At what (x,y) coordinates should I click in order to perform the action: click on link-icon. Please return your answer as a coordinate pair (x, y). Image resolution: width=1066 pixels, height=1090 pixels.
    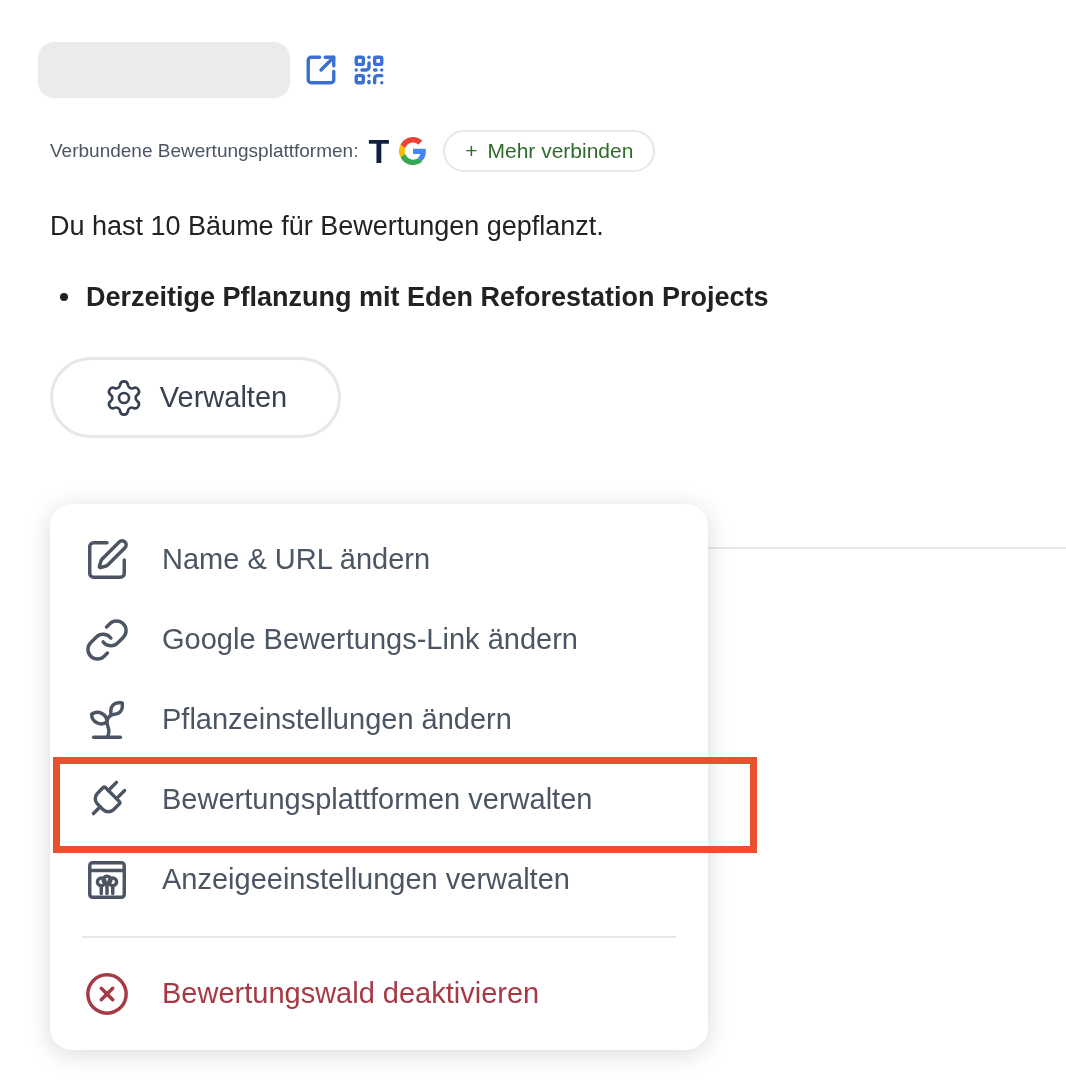
    Looking at the image, I should click on (107, 640).